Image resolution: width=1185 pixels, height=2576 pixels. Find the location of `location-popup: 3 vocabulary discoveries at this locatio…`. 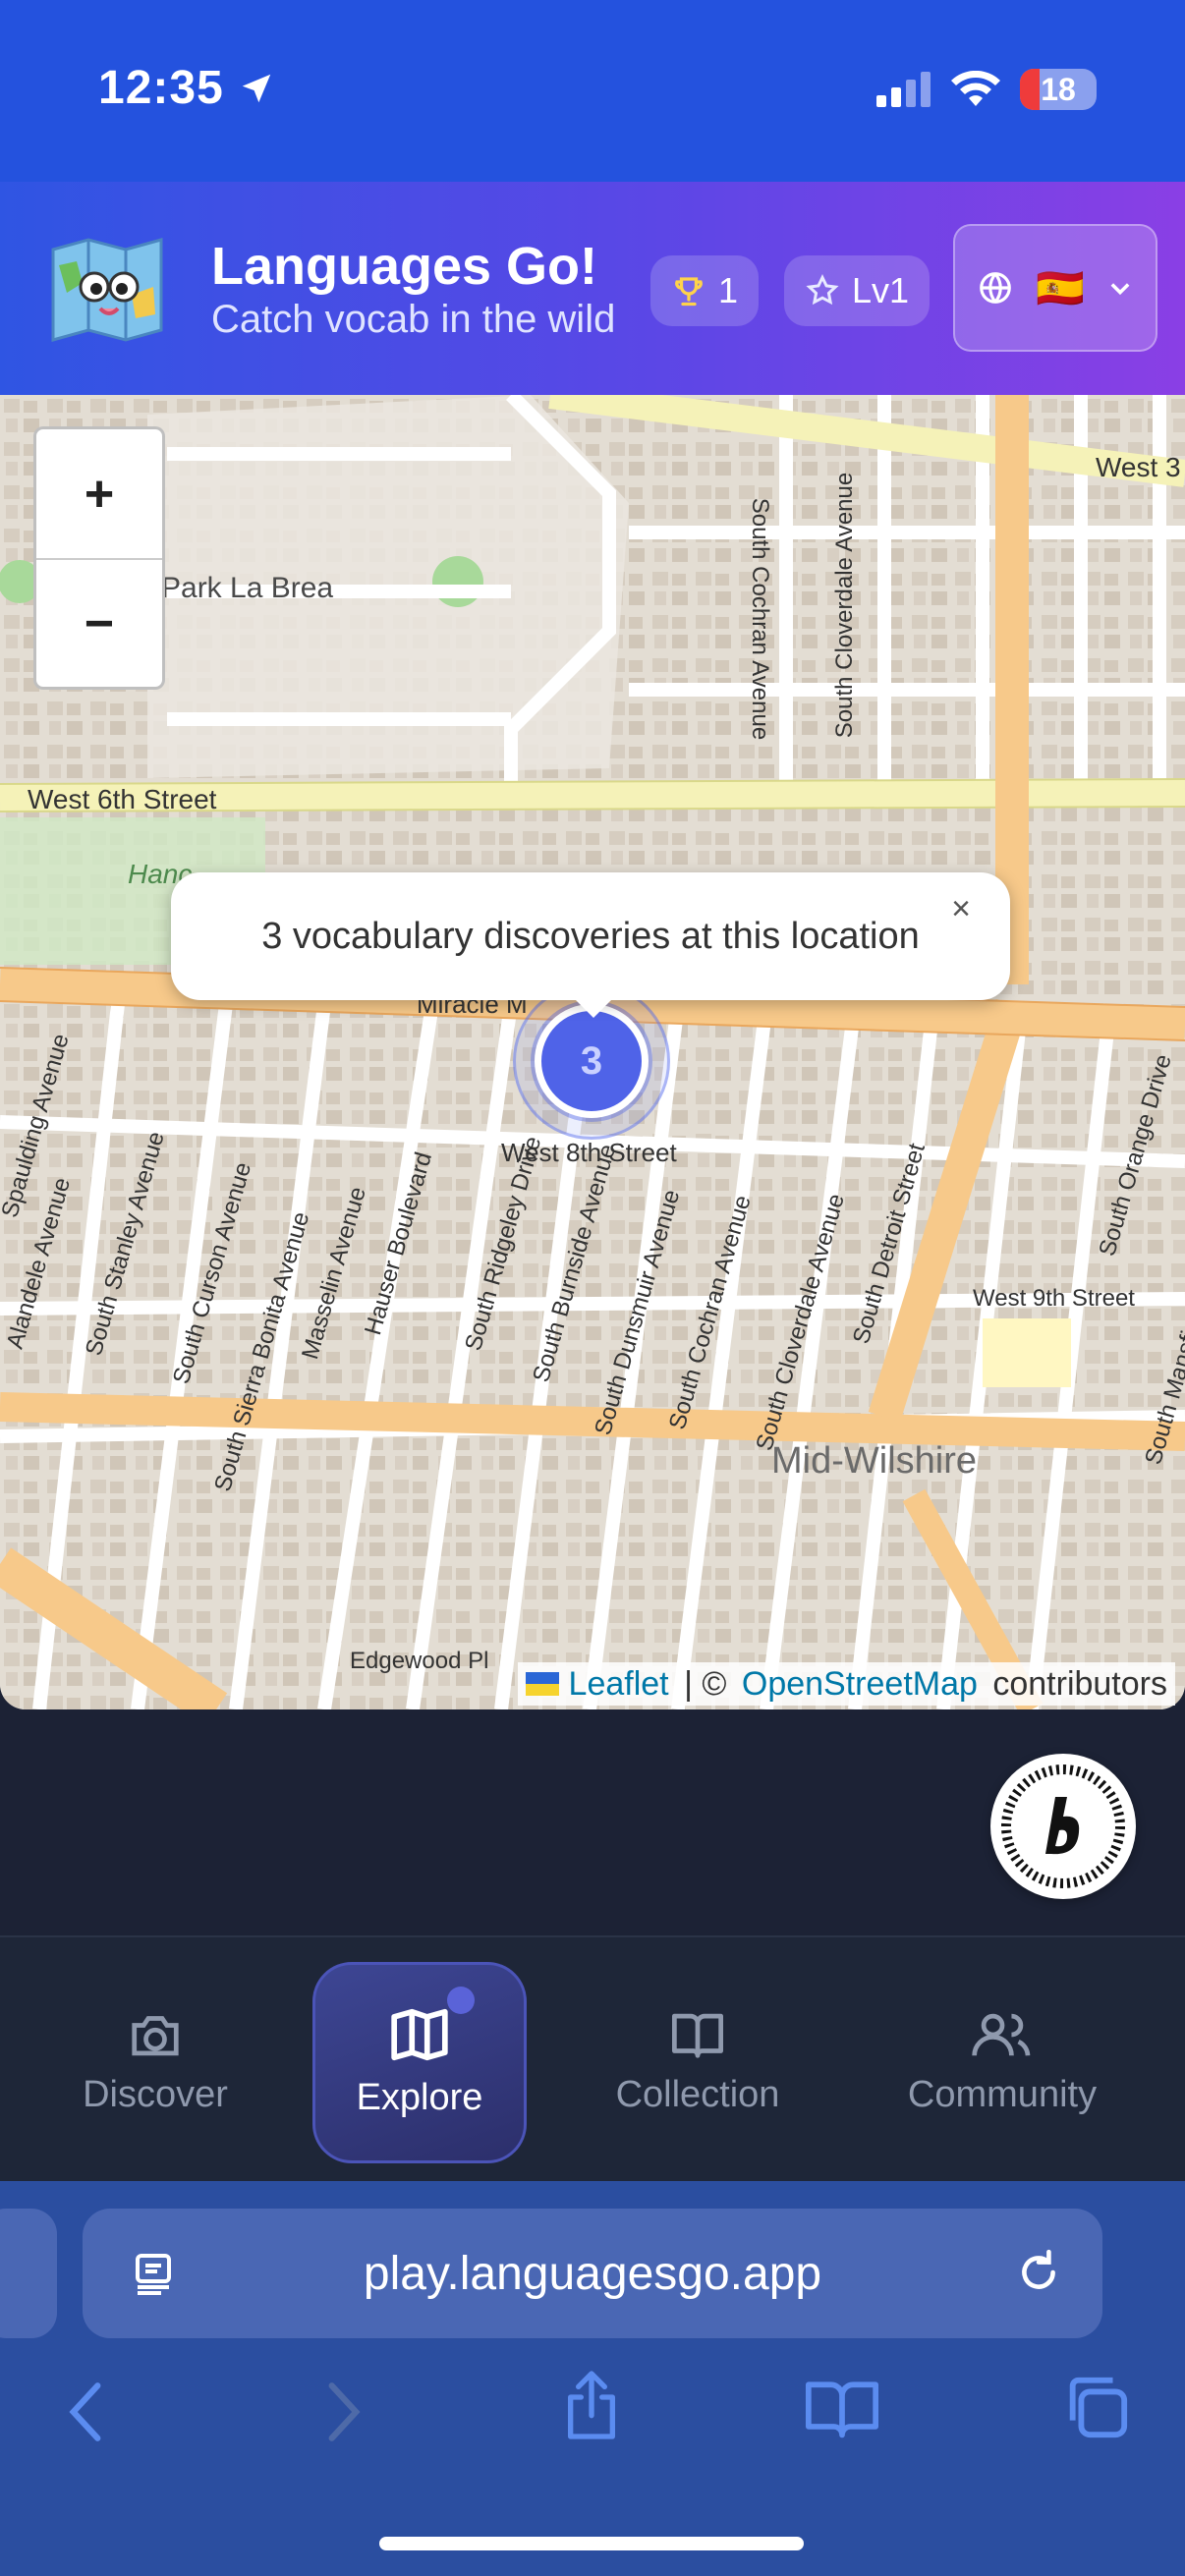

location-popup: 3 vocabulary discoveries at this locatio… is located at coordinates (591, 936).